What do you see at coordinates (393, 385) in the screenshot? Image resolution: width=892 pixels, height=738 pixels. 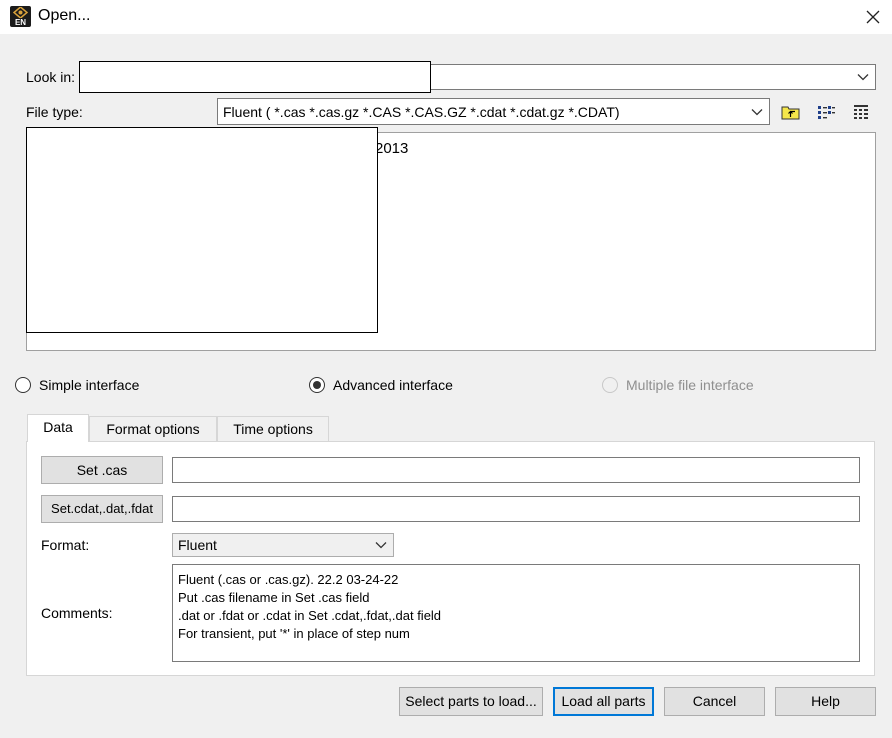 I see `advanced-interface-label: Advanced interface` at bounding box center [393, 385].